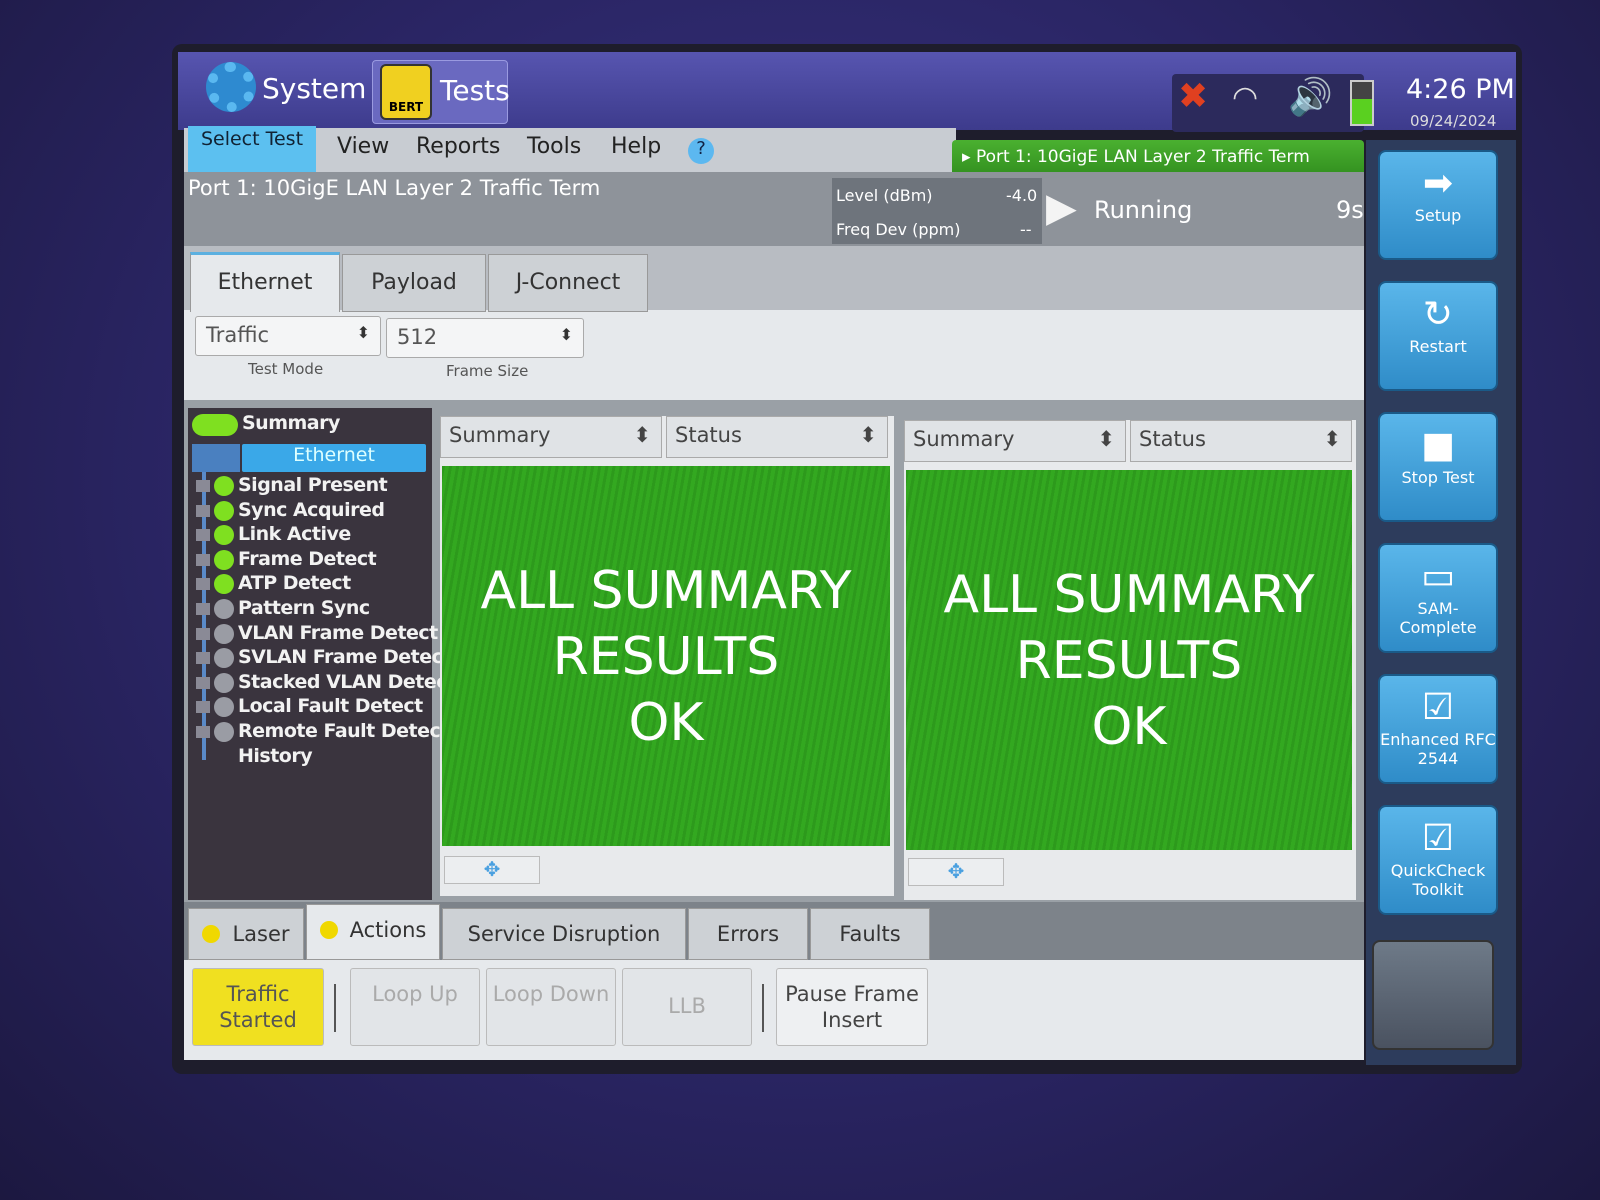  Describe the element at coordinates (373, 932) in the screenshot. I see `tab-actions: Actions` at that location.